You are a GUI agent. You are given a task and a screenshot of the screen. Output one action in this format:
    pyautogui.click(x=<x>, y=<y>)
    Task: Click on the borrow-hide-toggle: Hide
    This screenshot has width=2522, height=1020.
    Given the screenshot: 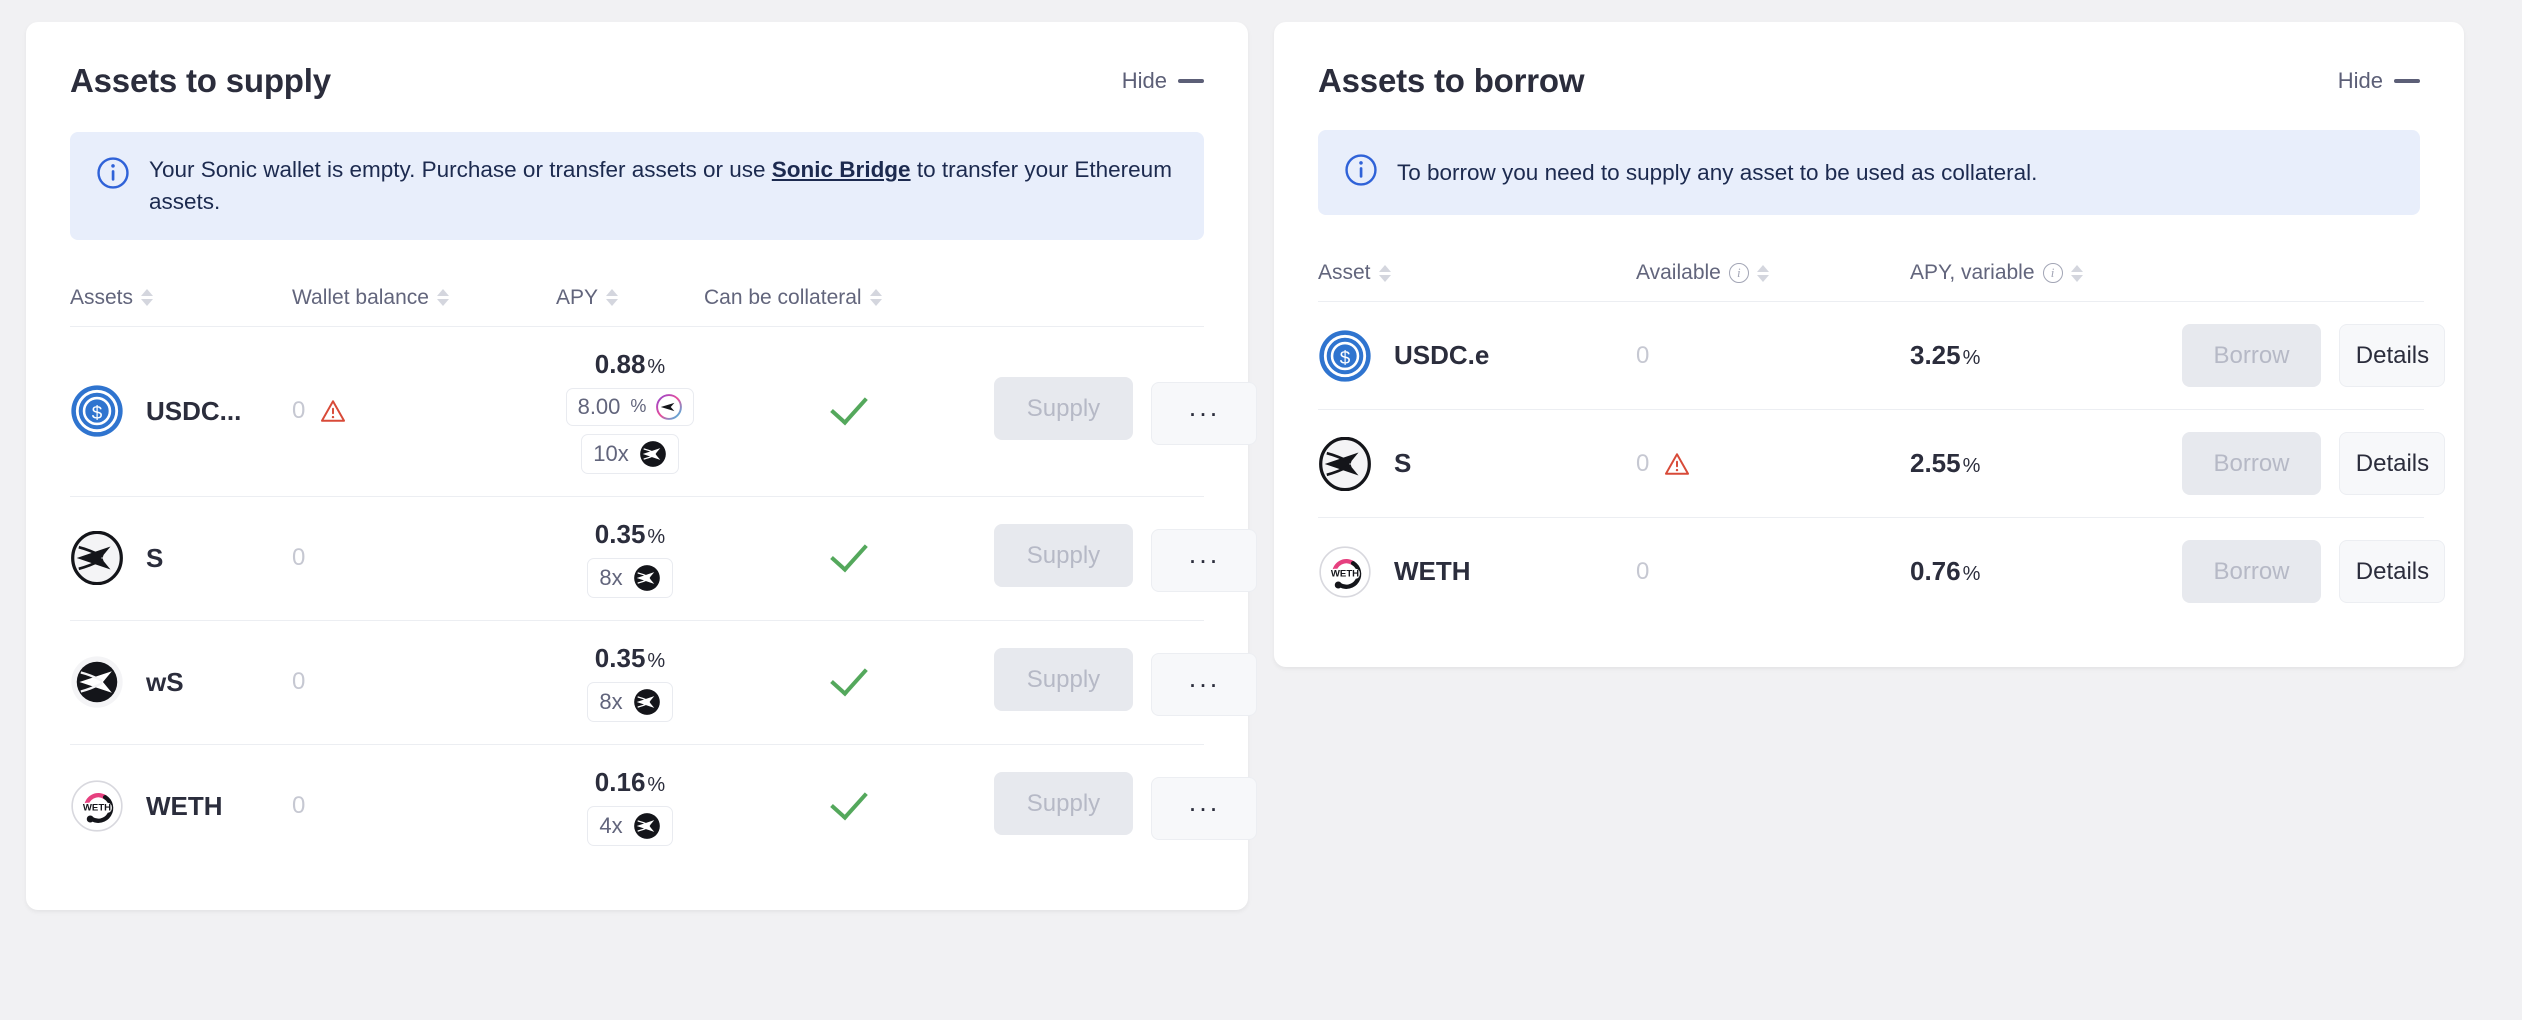 What is the action you would take?
    pyautogui.click(x=2379, y=81)
    